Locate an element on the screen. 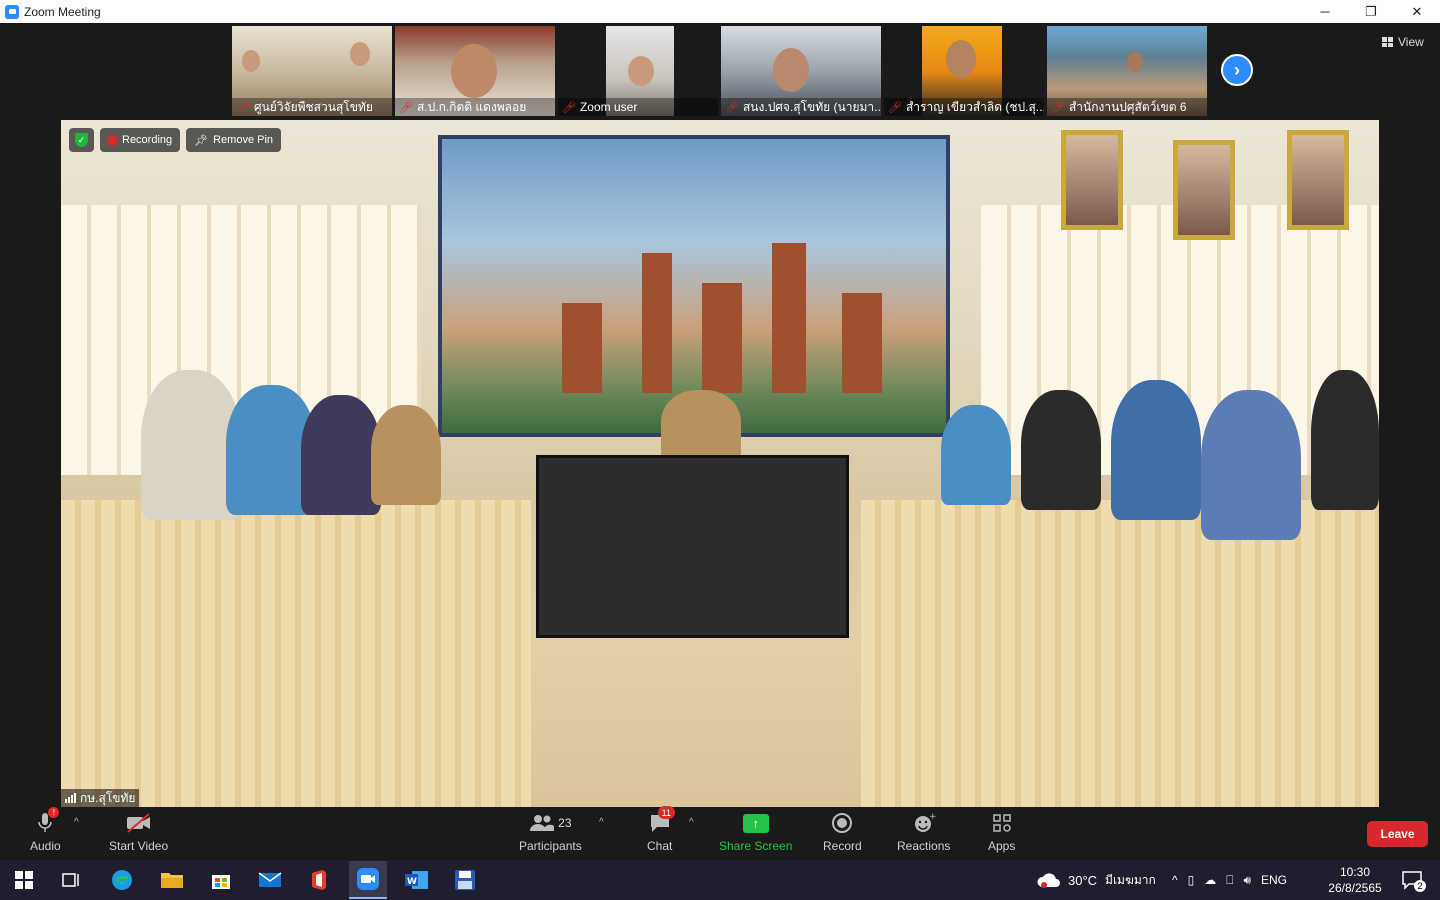 This screenshot has width=1440, height=900. active-speaker-name-tag: กษ.สุโขทัย is located at coordinates (100, 798).